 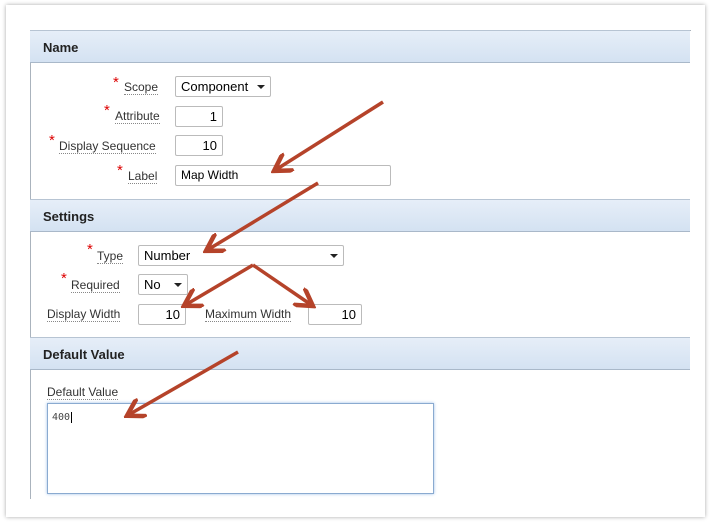 I want to click on arrow-to-default-value, so click(x=184, y=382).